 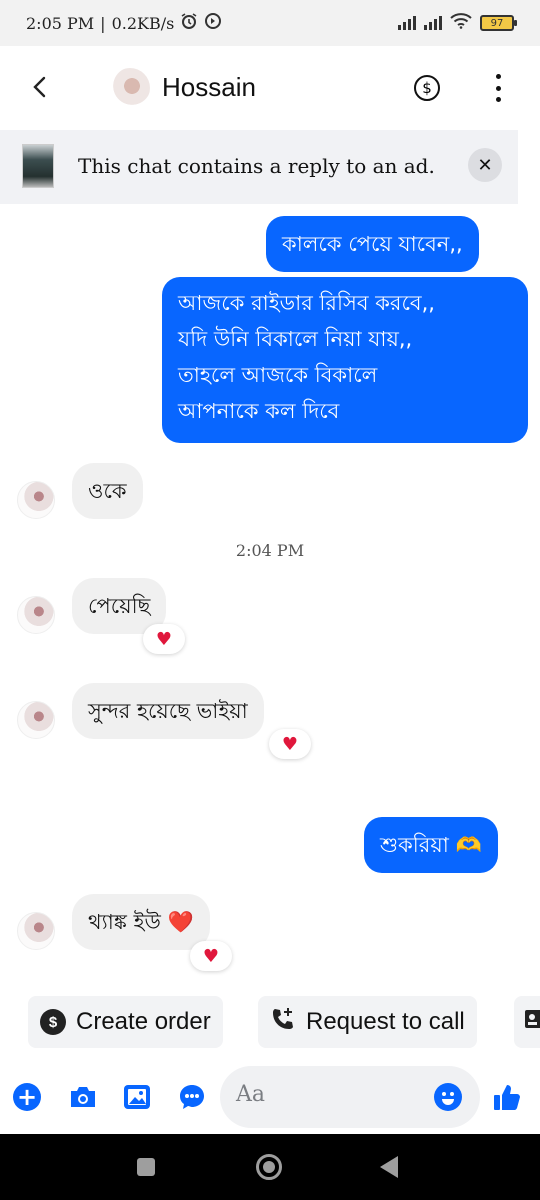 I want to click on plus-icon: +, so click(x=27, y=1097).